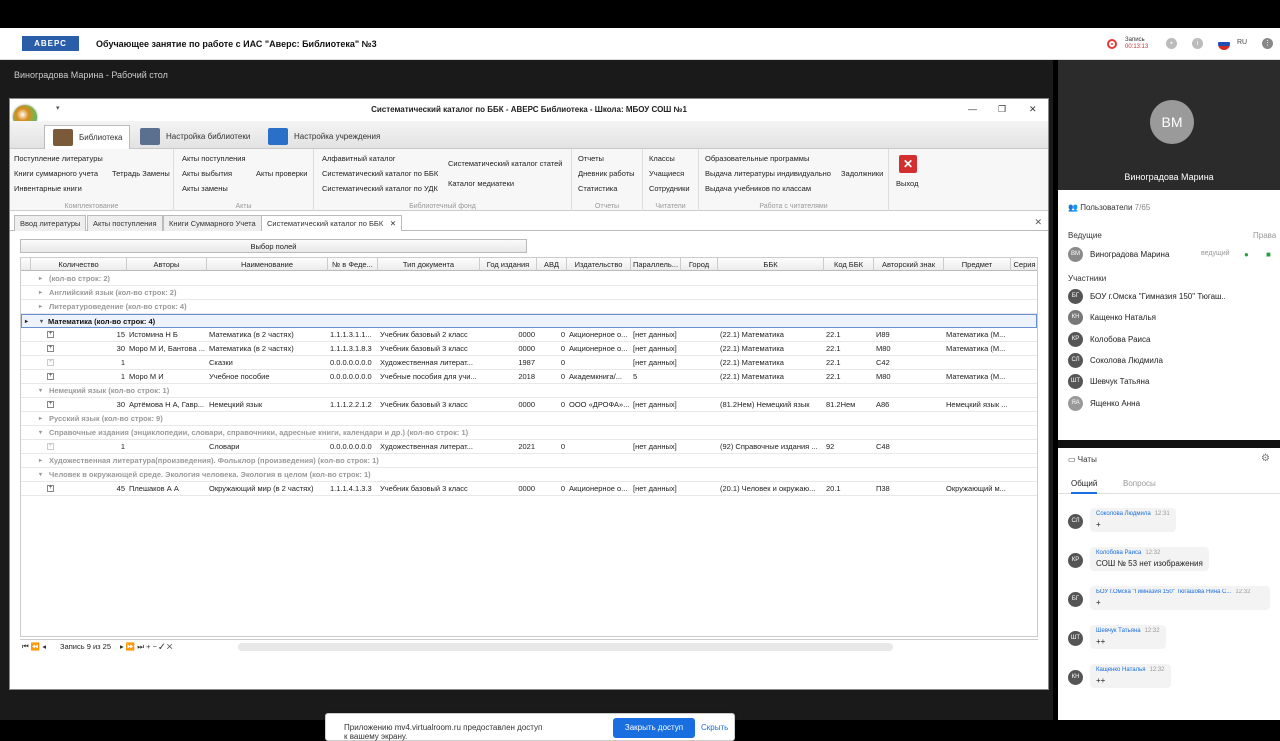 The image size is (1280, 741). I want to click on ribbon-item-staff: Сотрудники, so click(669, 188).